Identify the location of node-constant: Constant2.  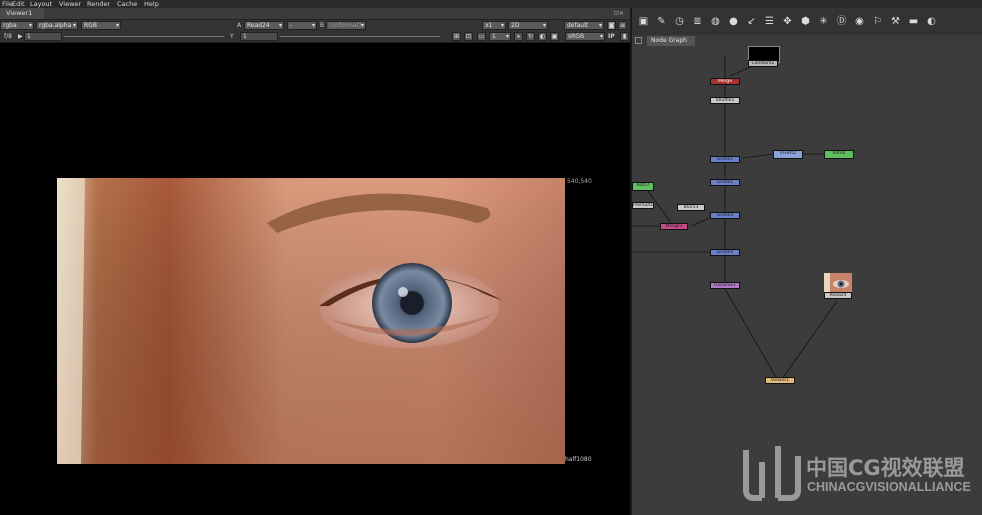
(763, 63).